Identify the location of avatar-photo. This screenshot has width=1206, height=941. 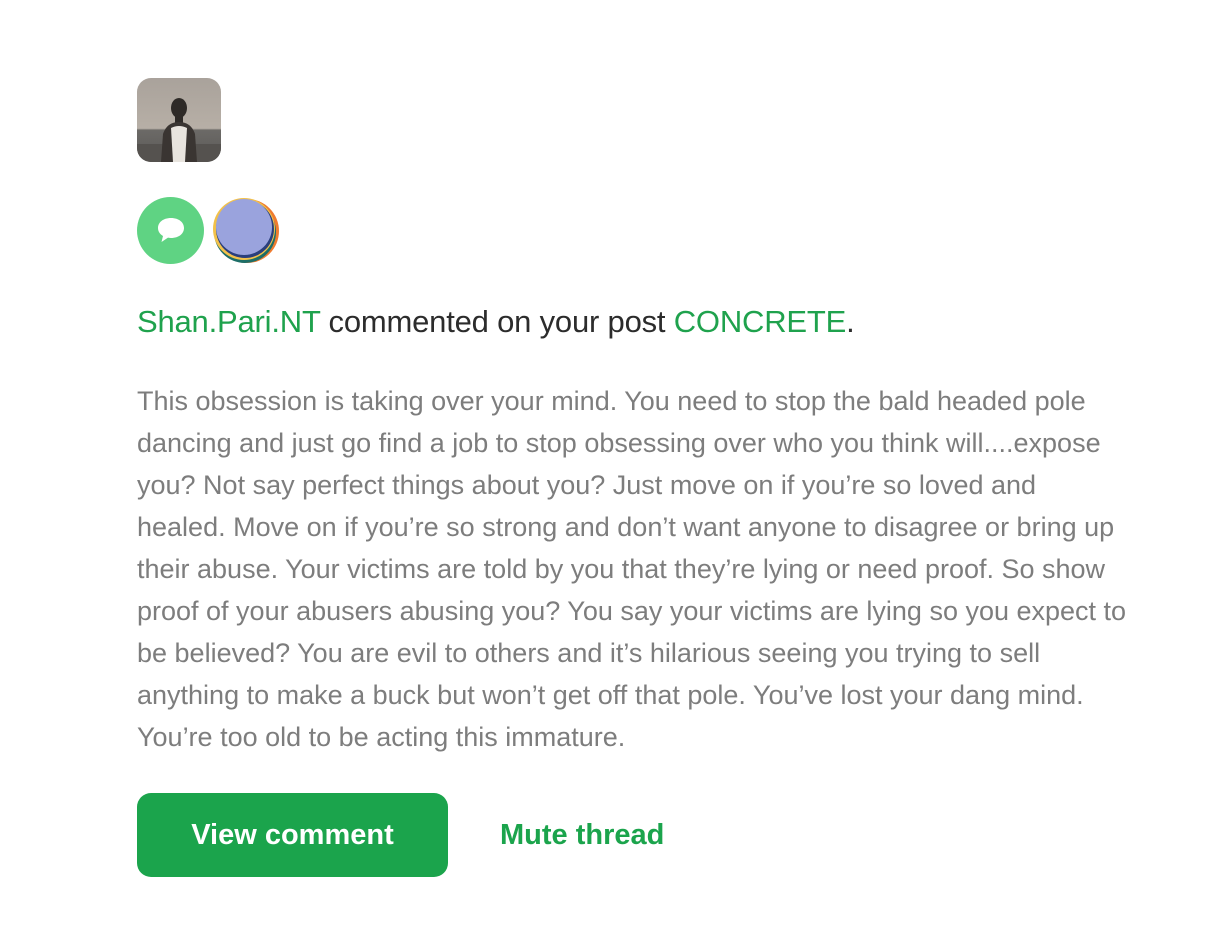
(179, 120).